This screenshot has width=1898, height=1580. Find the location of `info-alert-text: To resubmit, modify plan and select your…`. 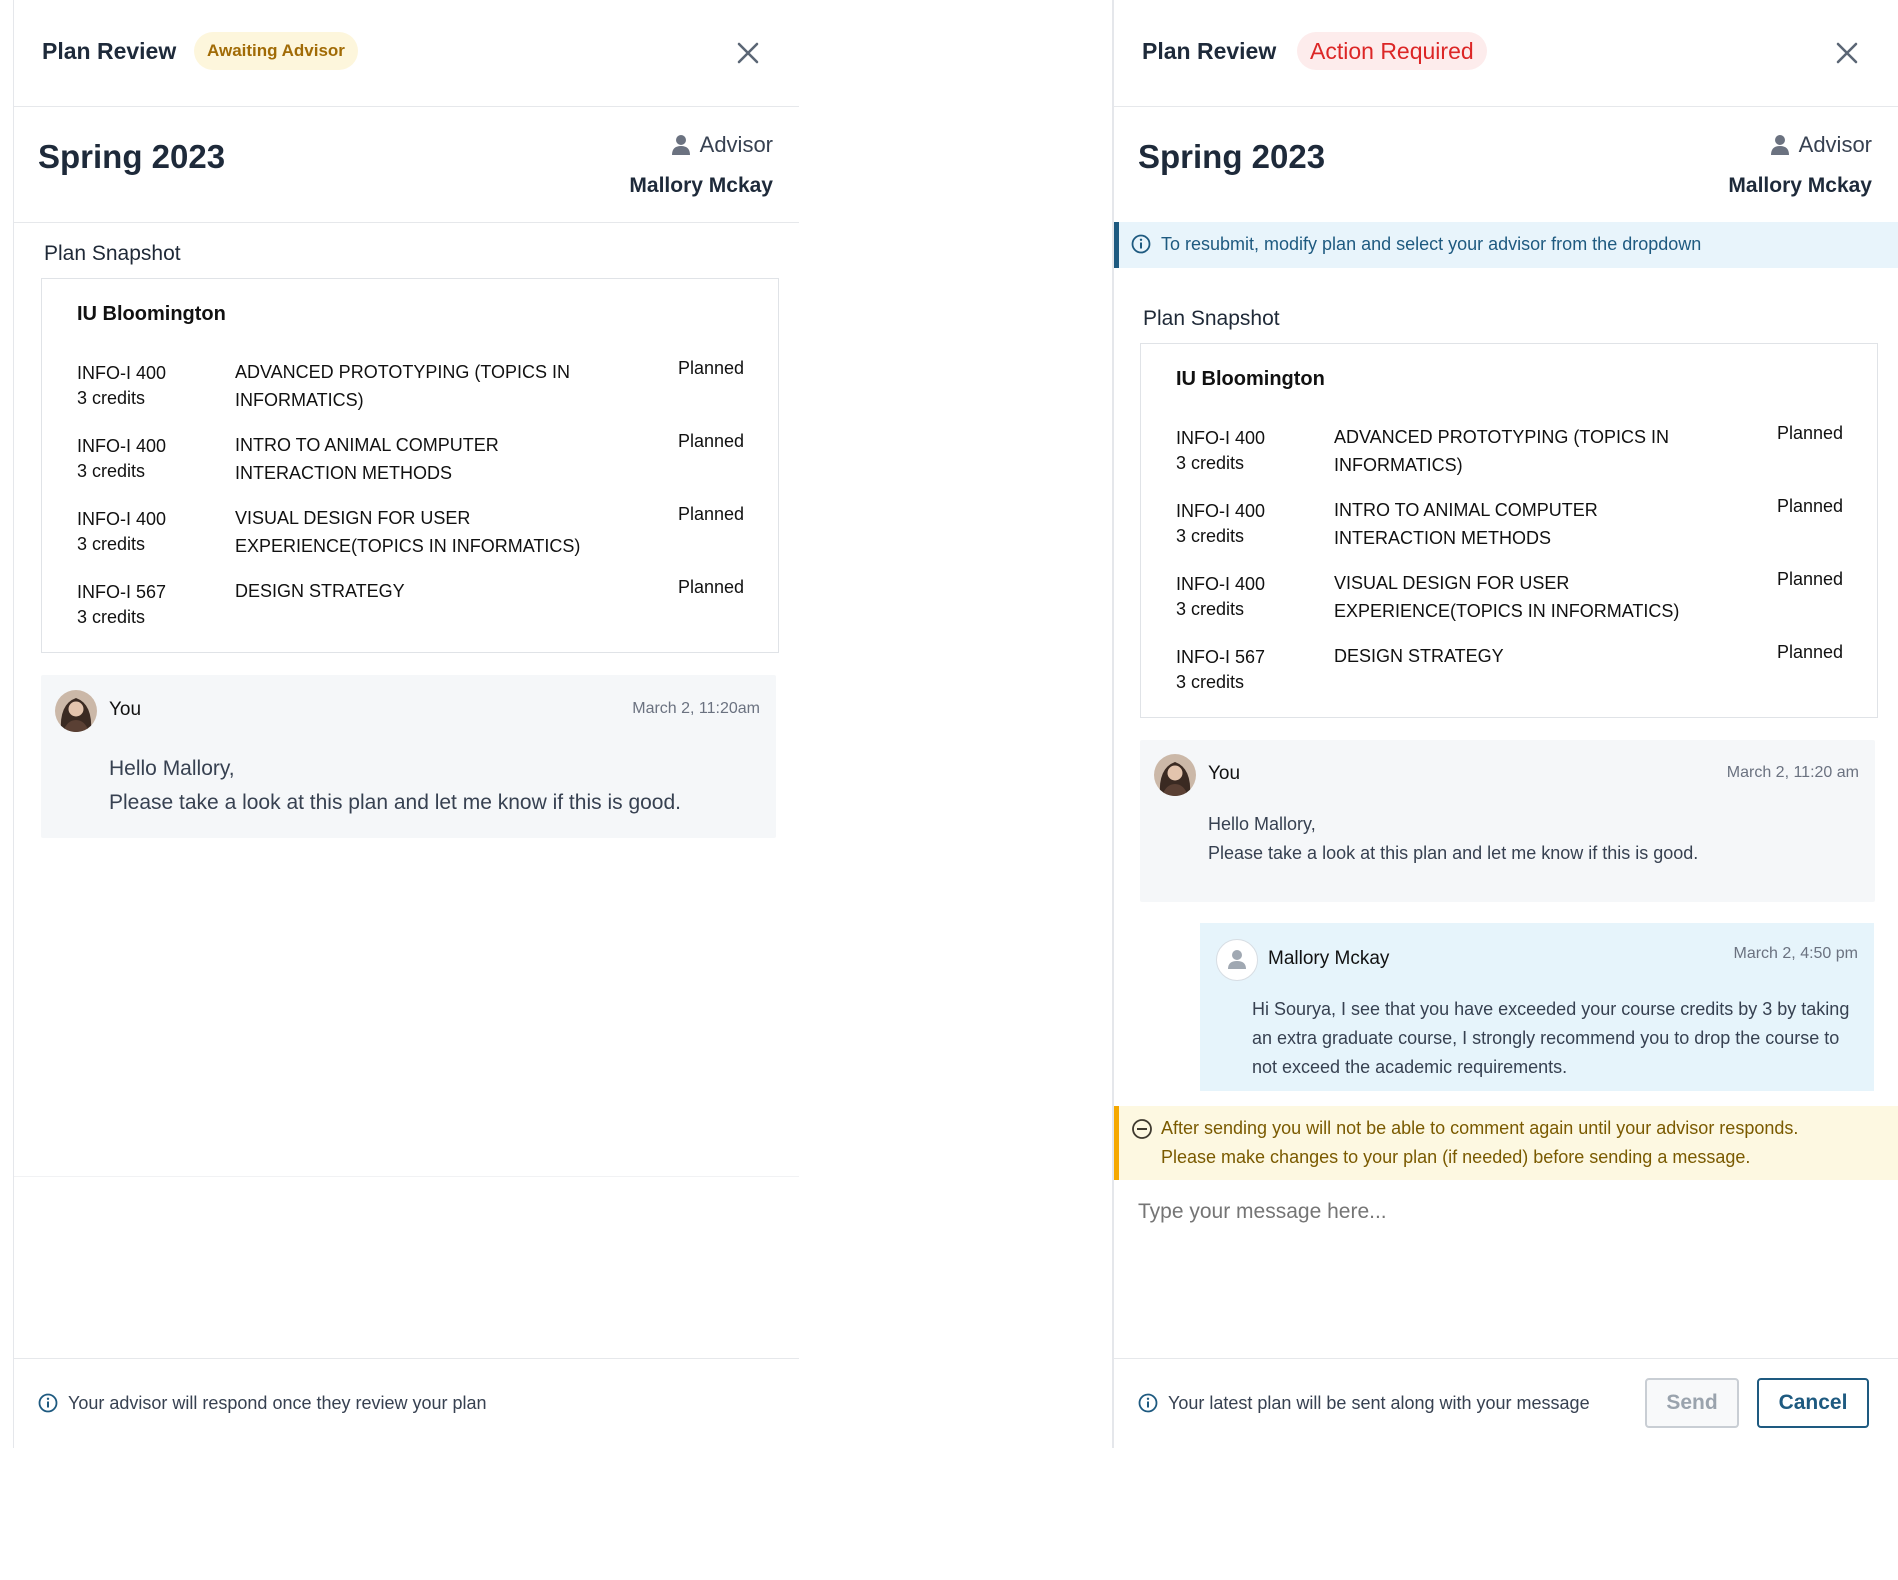

info-alert-text: To resubmit, modify plan and select your… is located at coordinates (1431, 244).